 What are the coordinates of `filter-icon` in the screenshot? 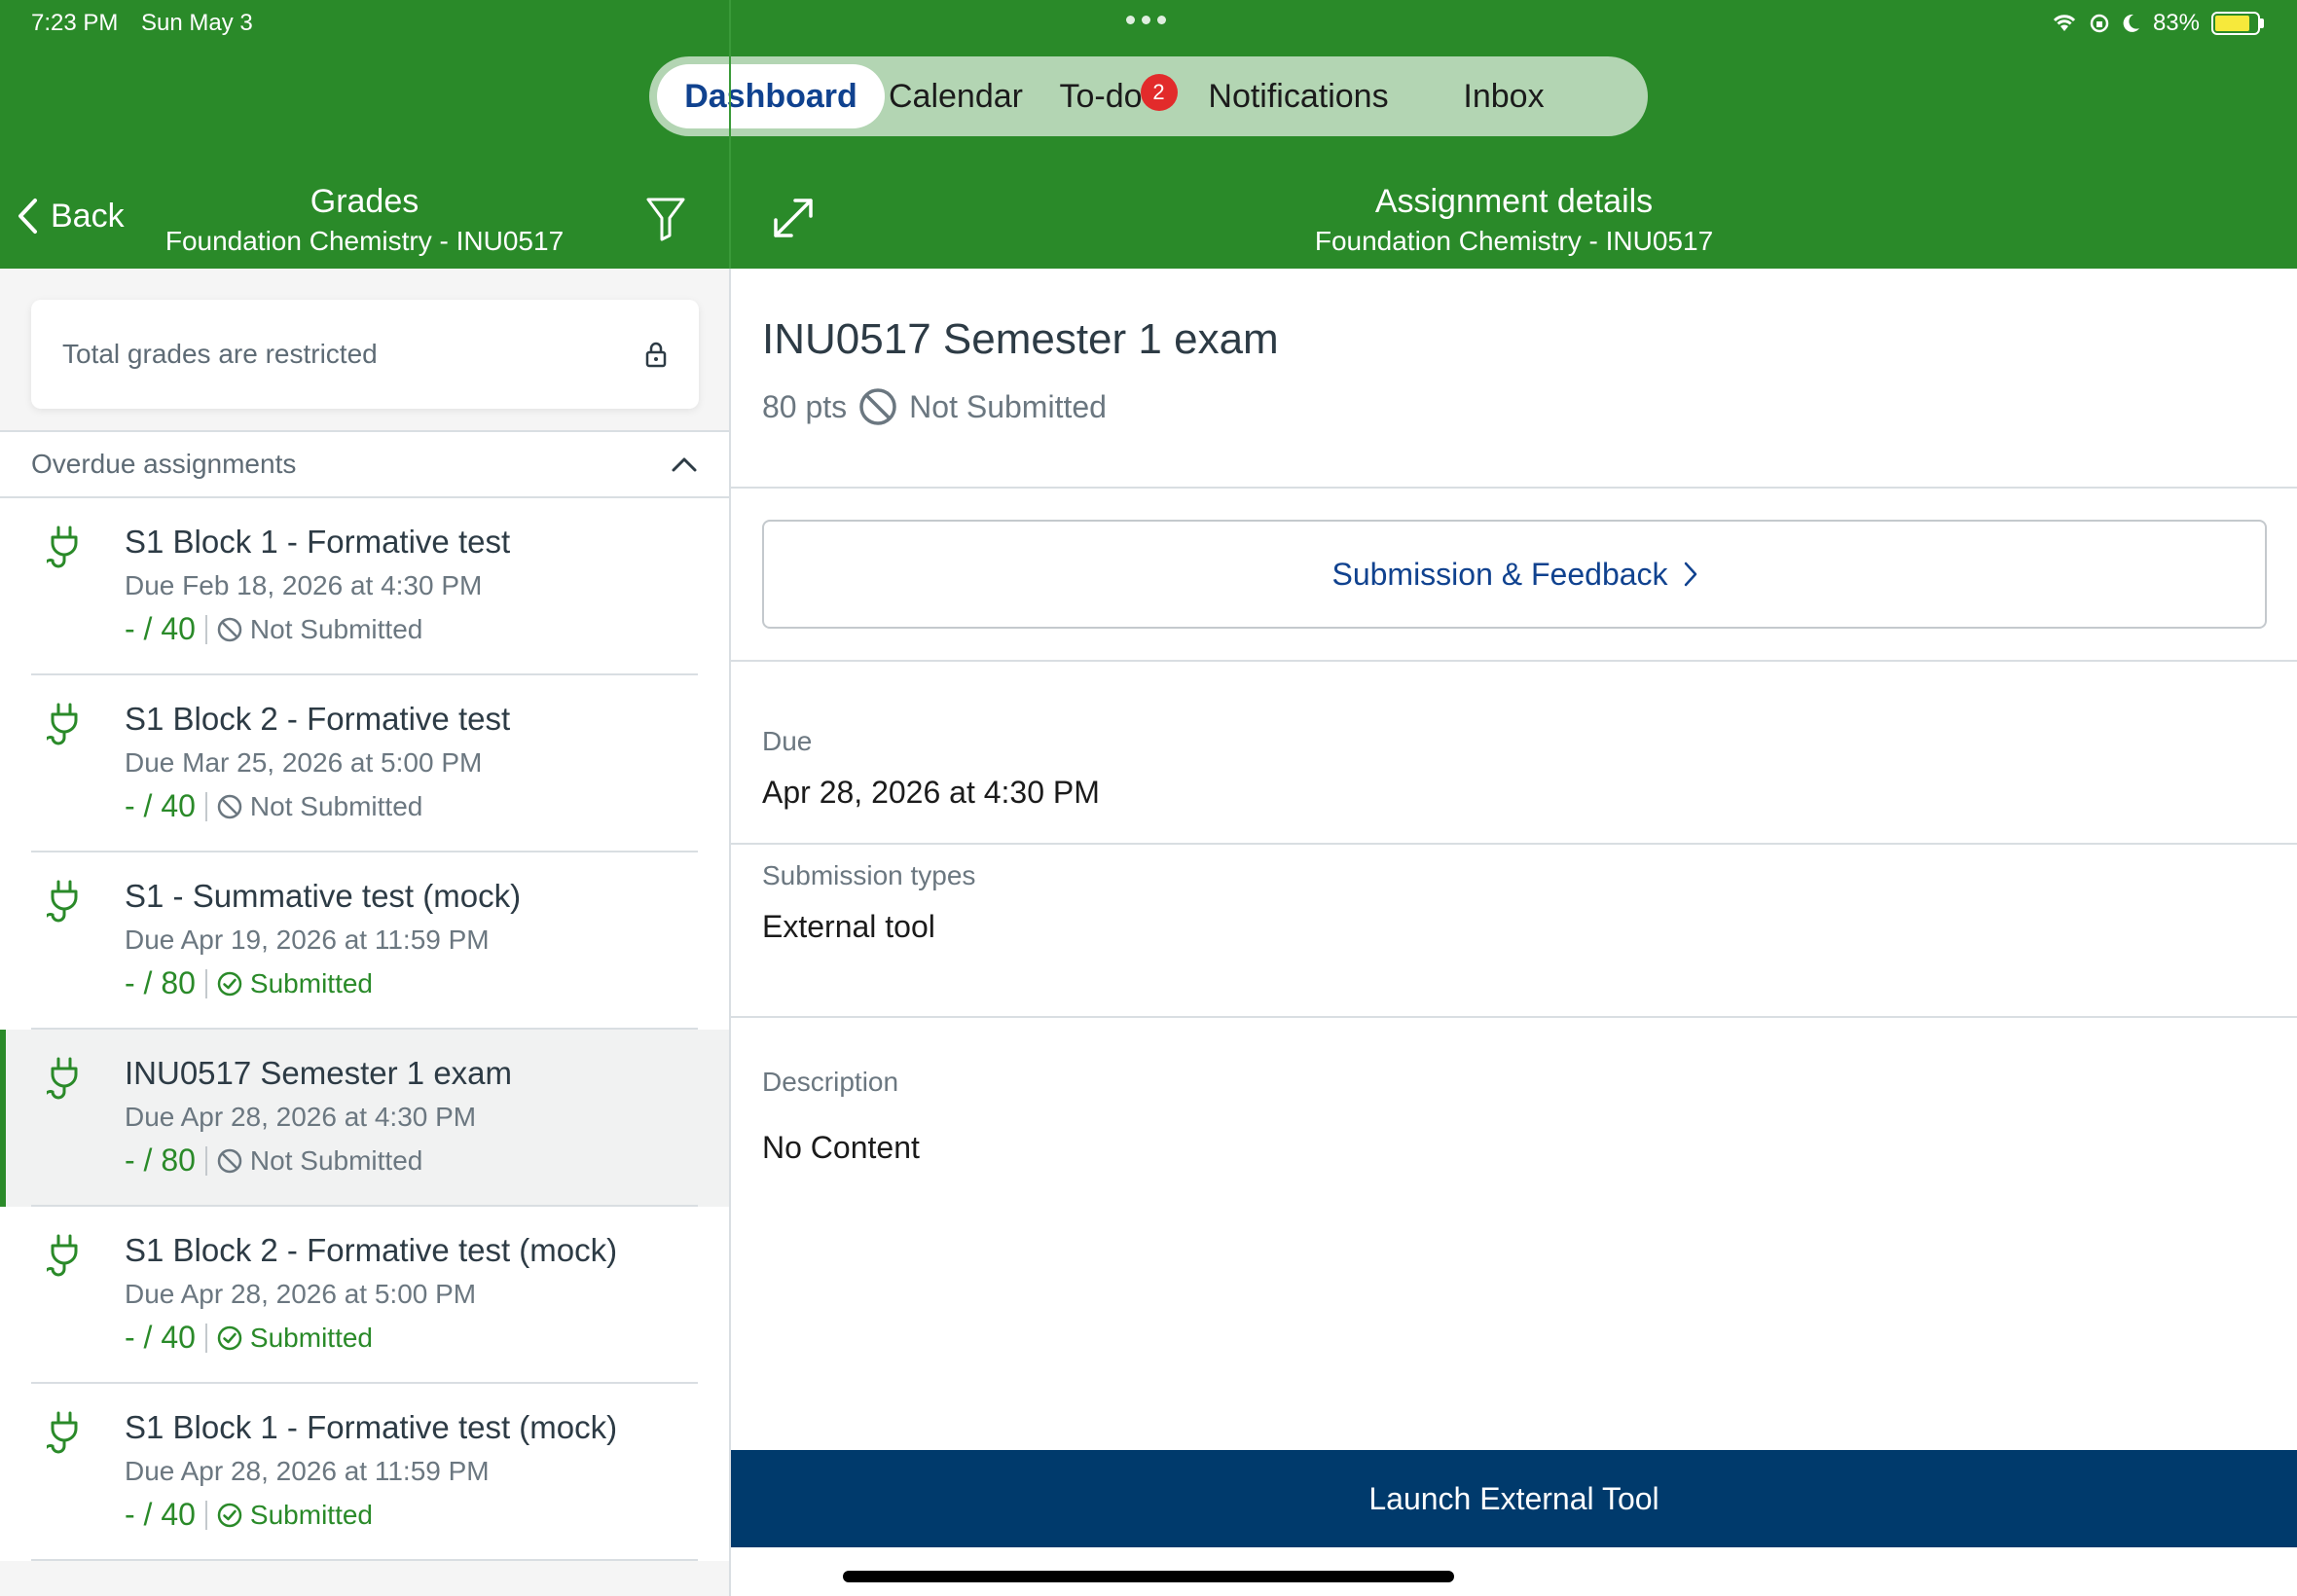 It's located at (665, 219).